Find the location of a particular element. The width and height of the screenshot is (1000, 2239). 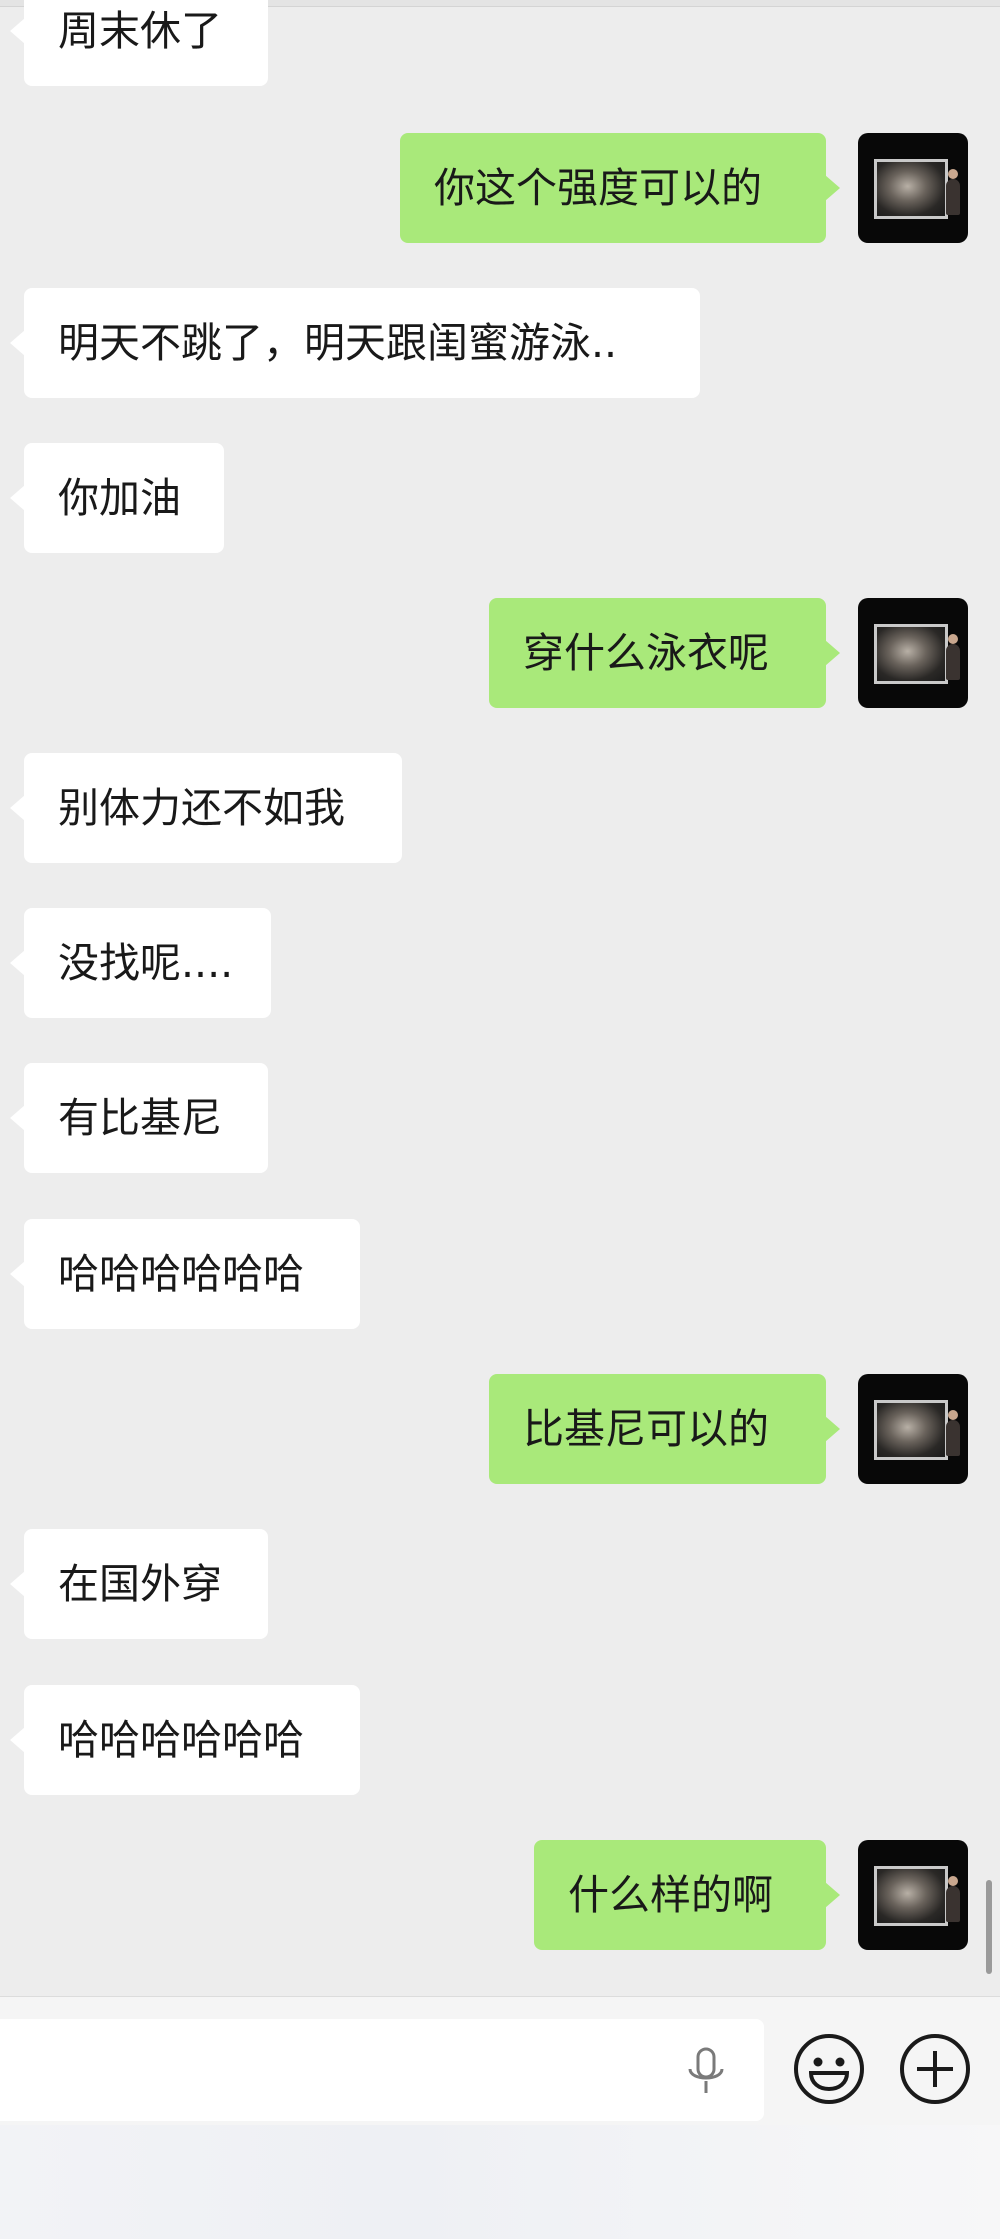

message-incoming: 别体力还不如我 is located at coordinates (206, 808).